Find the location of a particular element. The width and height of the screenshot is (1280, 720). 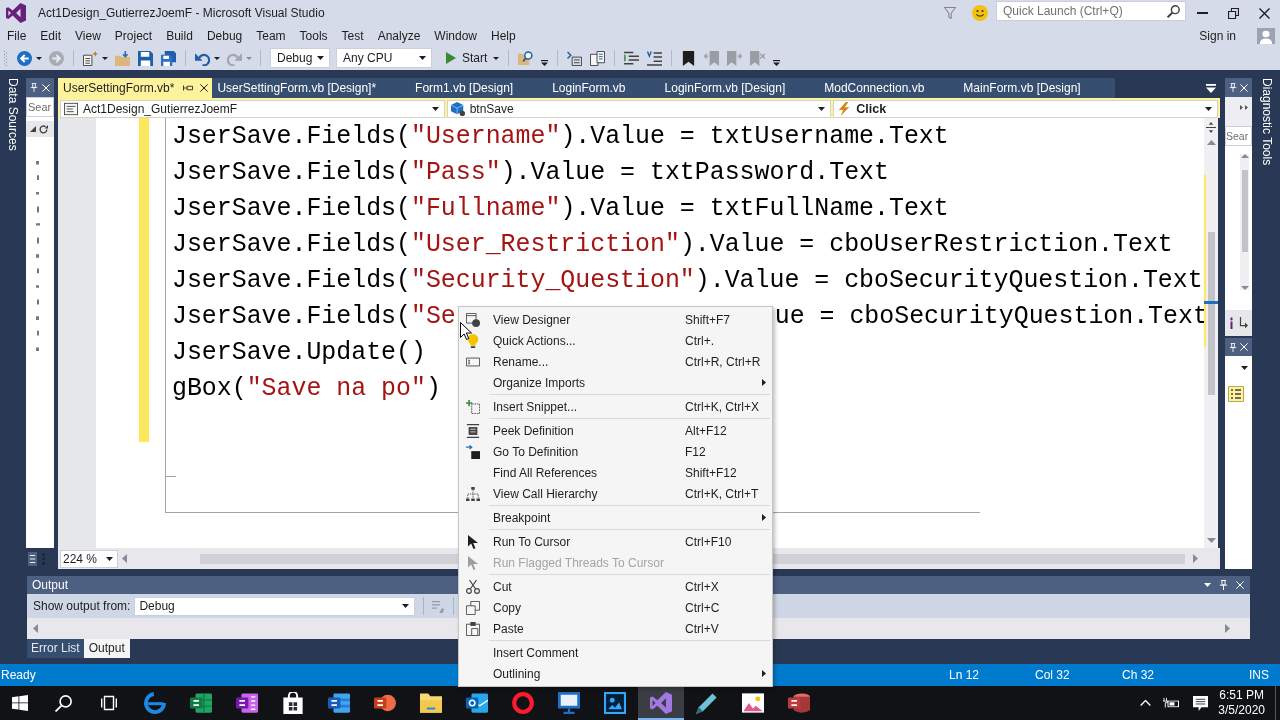

code-line: JserSave.Fields("Fullname").Value = txtFullName.Text is located at coordinates (560, 208).